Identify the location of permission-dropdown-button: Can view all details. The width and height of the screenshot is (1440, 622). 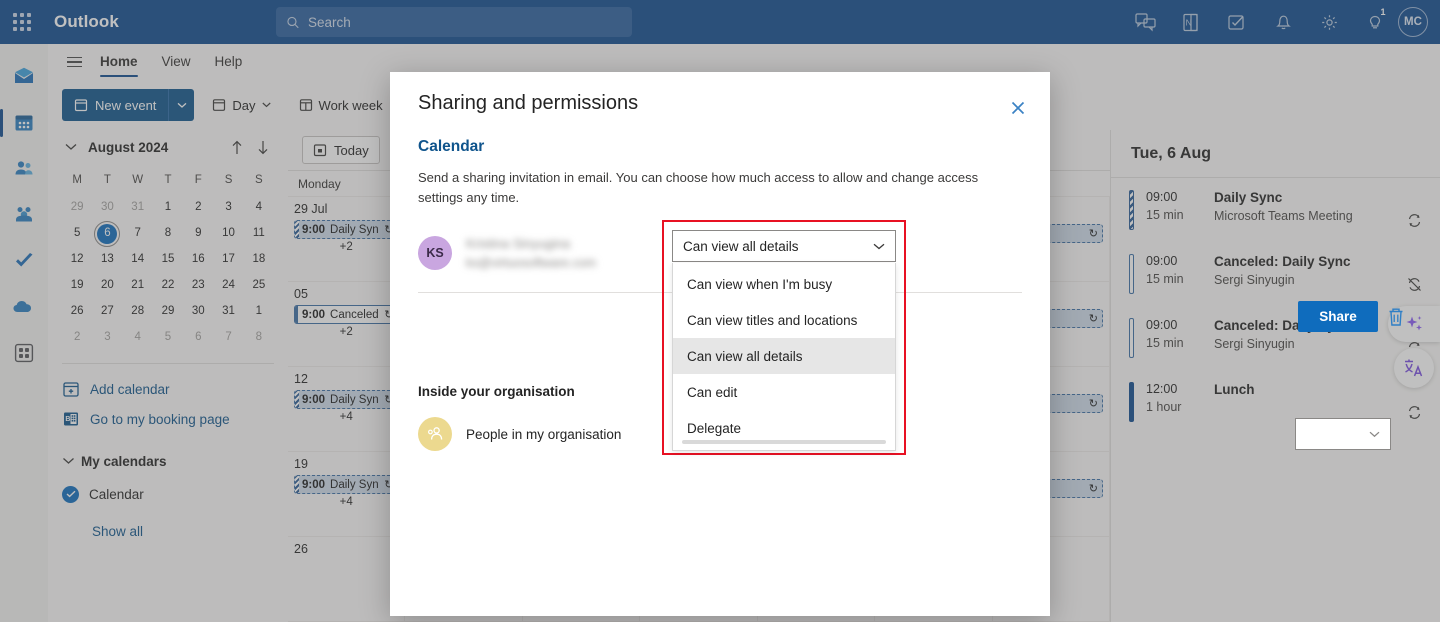
(784, 246).